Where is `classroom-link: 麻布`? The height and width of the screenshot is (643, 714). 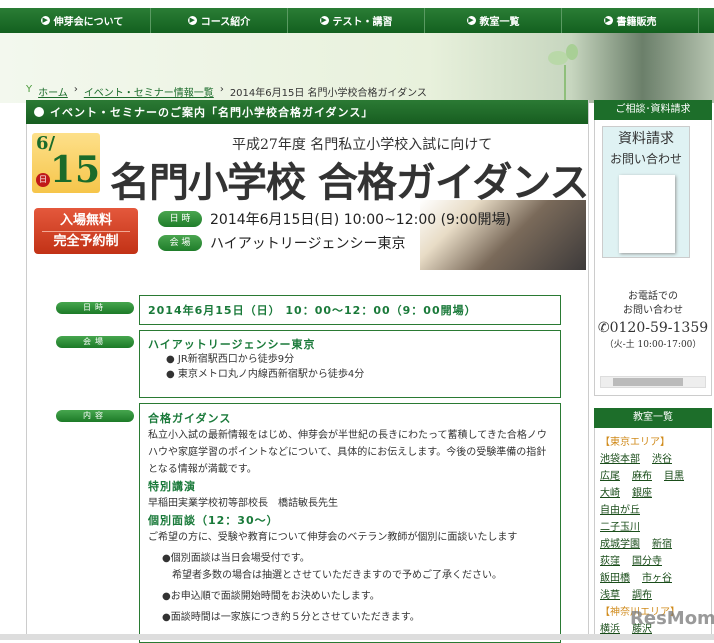
classroom-link: 麻布 is located at coordinates (642, 476).